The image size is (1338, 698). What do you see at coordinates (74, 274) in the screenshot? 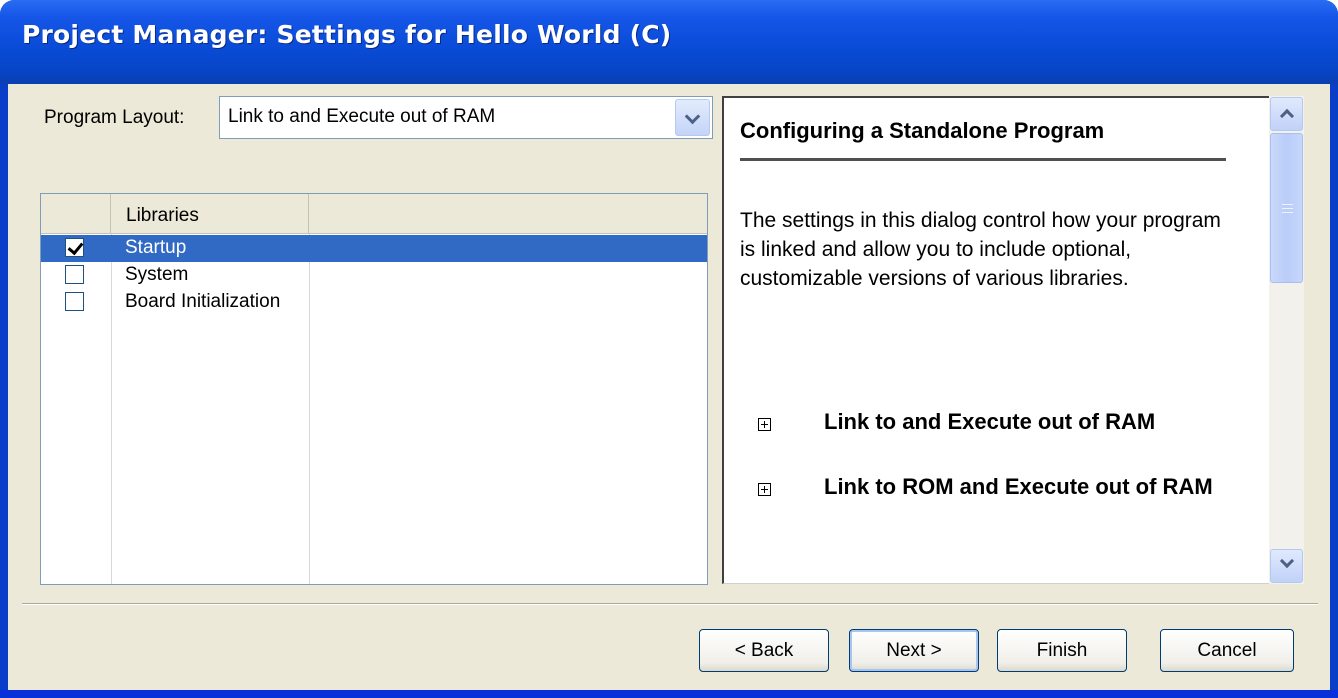
I see `system-checkbox` at bounding box center [74, 274].